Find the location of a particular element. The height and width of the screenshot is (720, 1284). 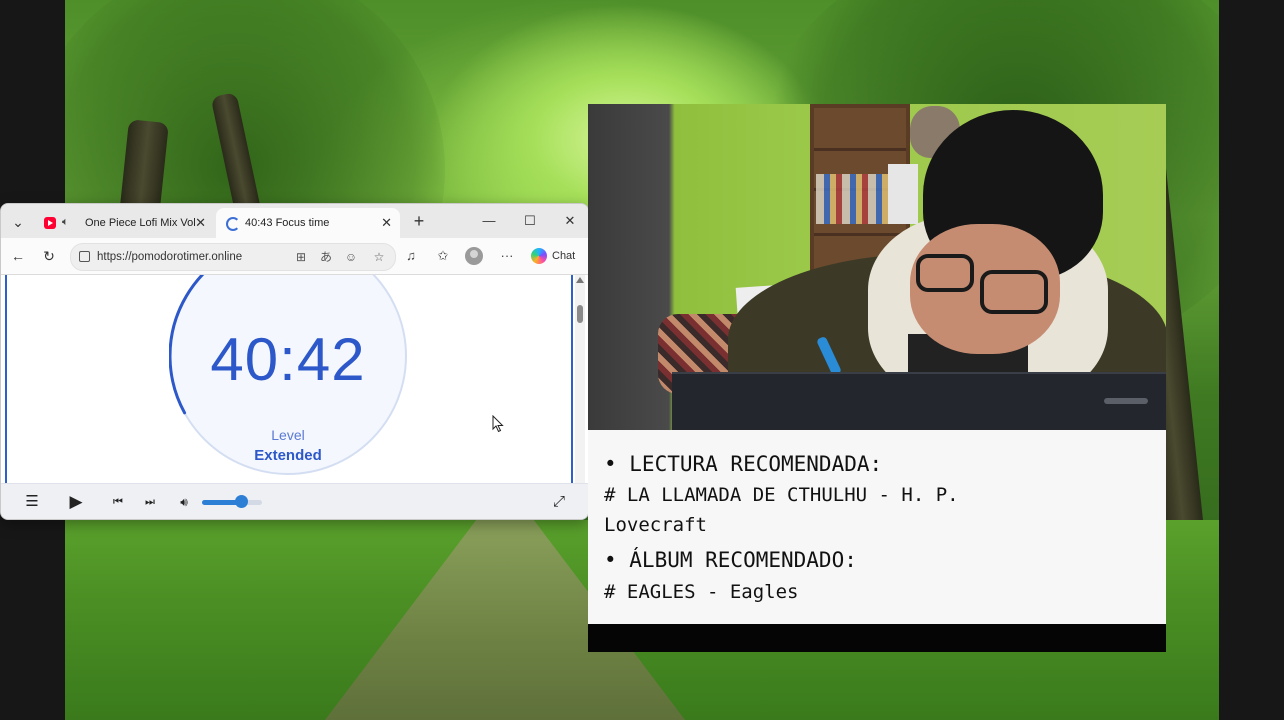

menu-icon: ☰ is located at coordinates (32, 502).